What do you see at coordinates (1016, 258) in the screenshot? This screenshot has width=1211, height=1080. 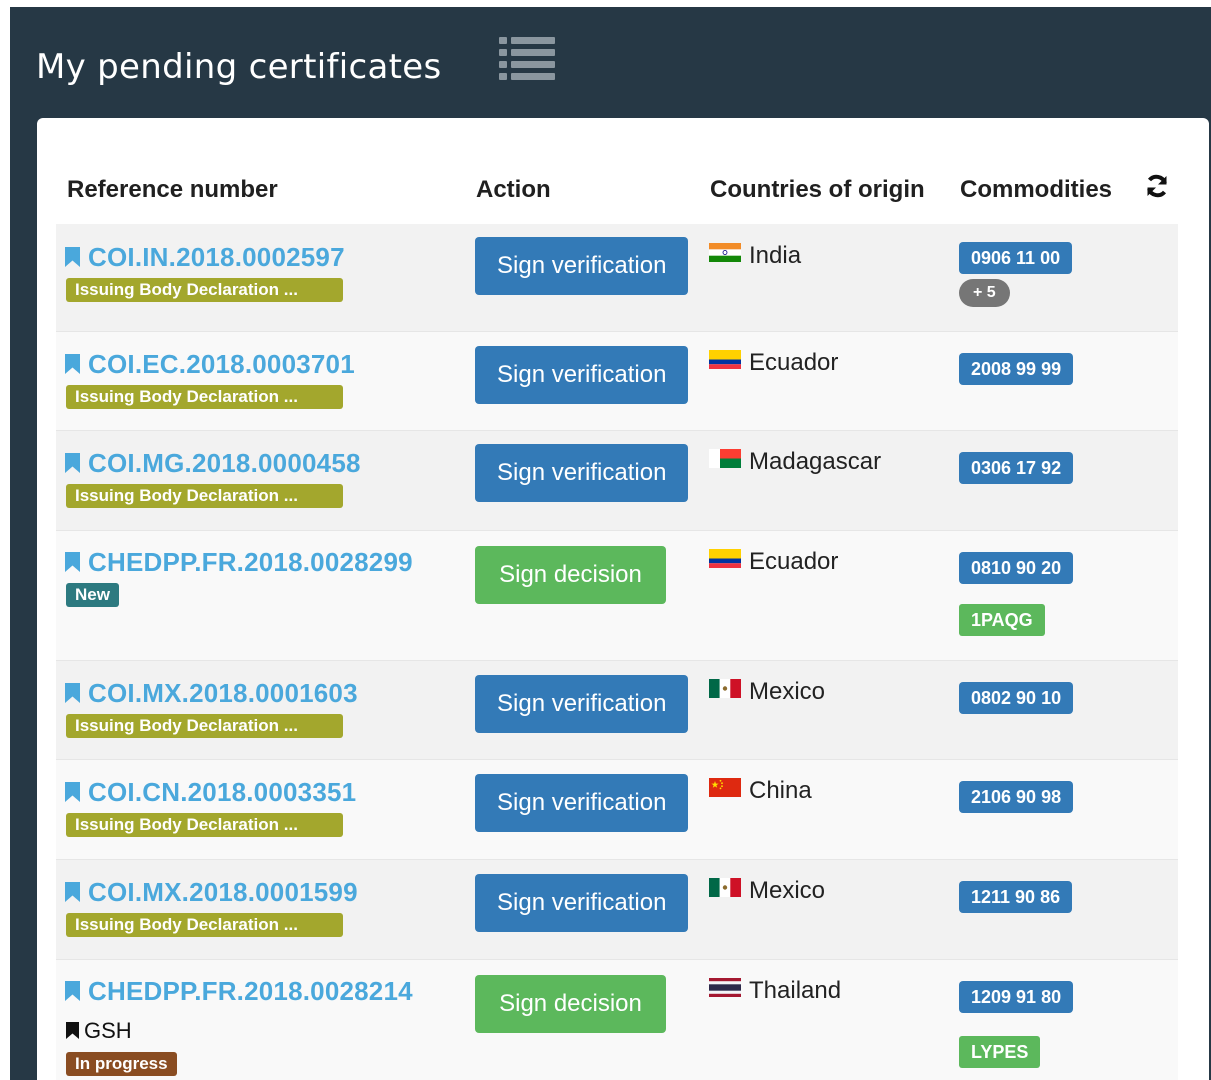 I see `commodity-badge: 0906 11 00` at bounding box center [1016, 258].